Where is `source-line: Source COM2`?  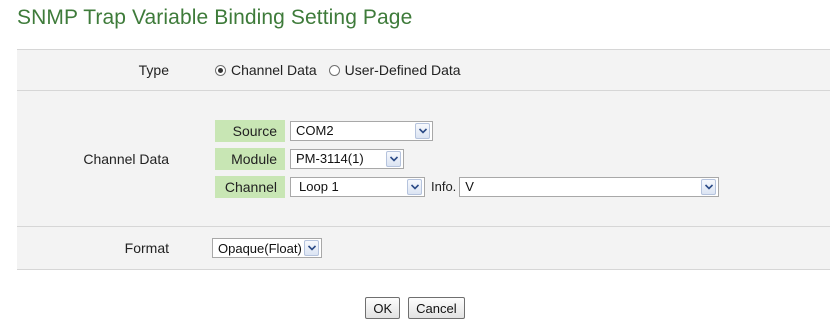
source-line: Source COM2 is located at coordinates (467, 131).